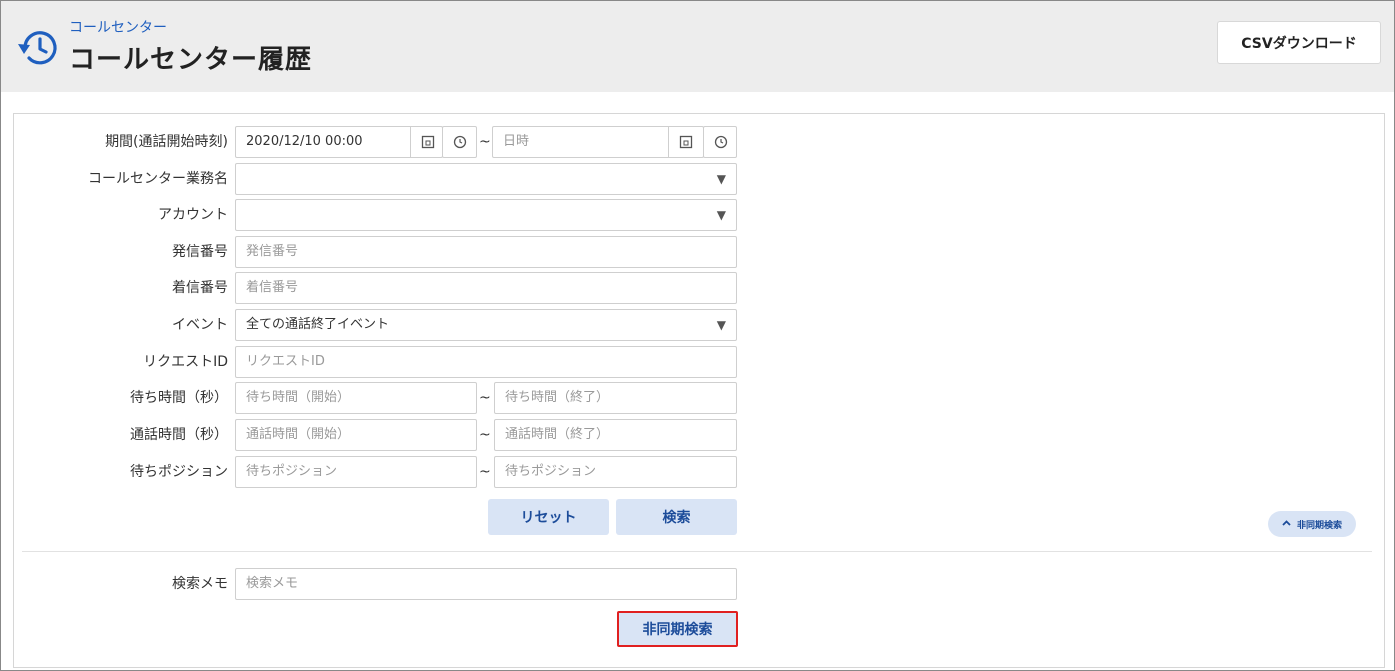 The width and height of the screenshot is (1395, 671). I want to click on account-label: アカウント, so click(193, 215).